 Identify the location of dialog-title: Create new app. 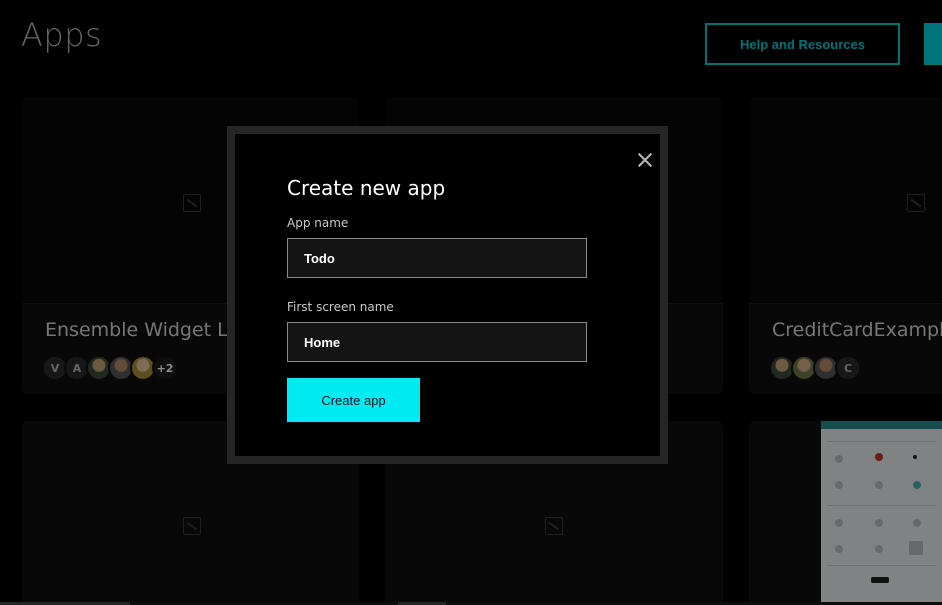
(366, 188).